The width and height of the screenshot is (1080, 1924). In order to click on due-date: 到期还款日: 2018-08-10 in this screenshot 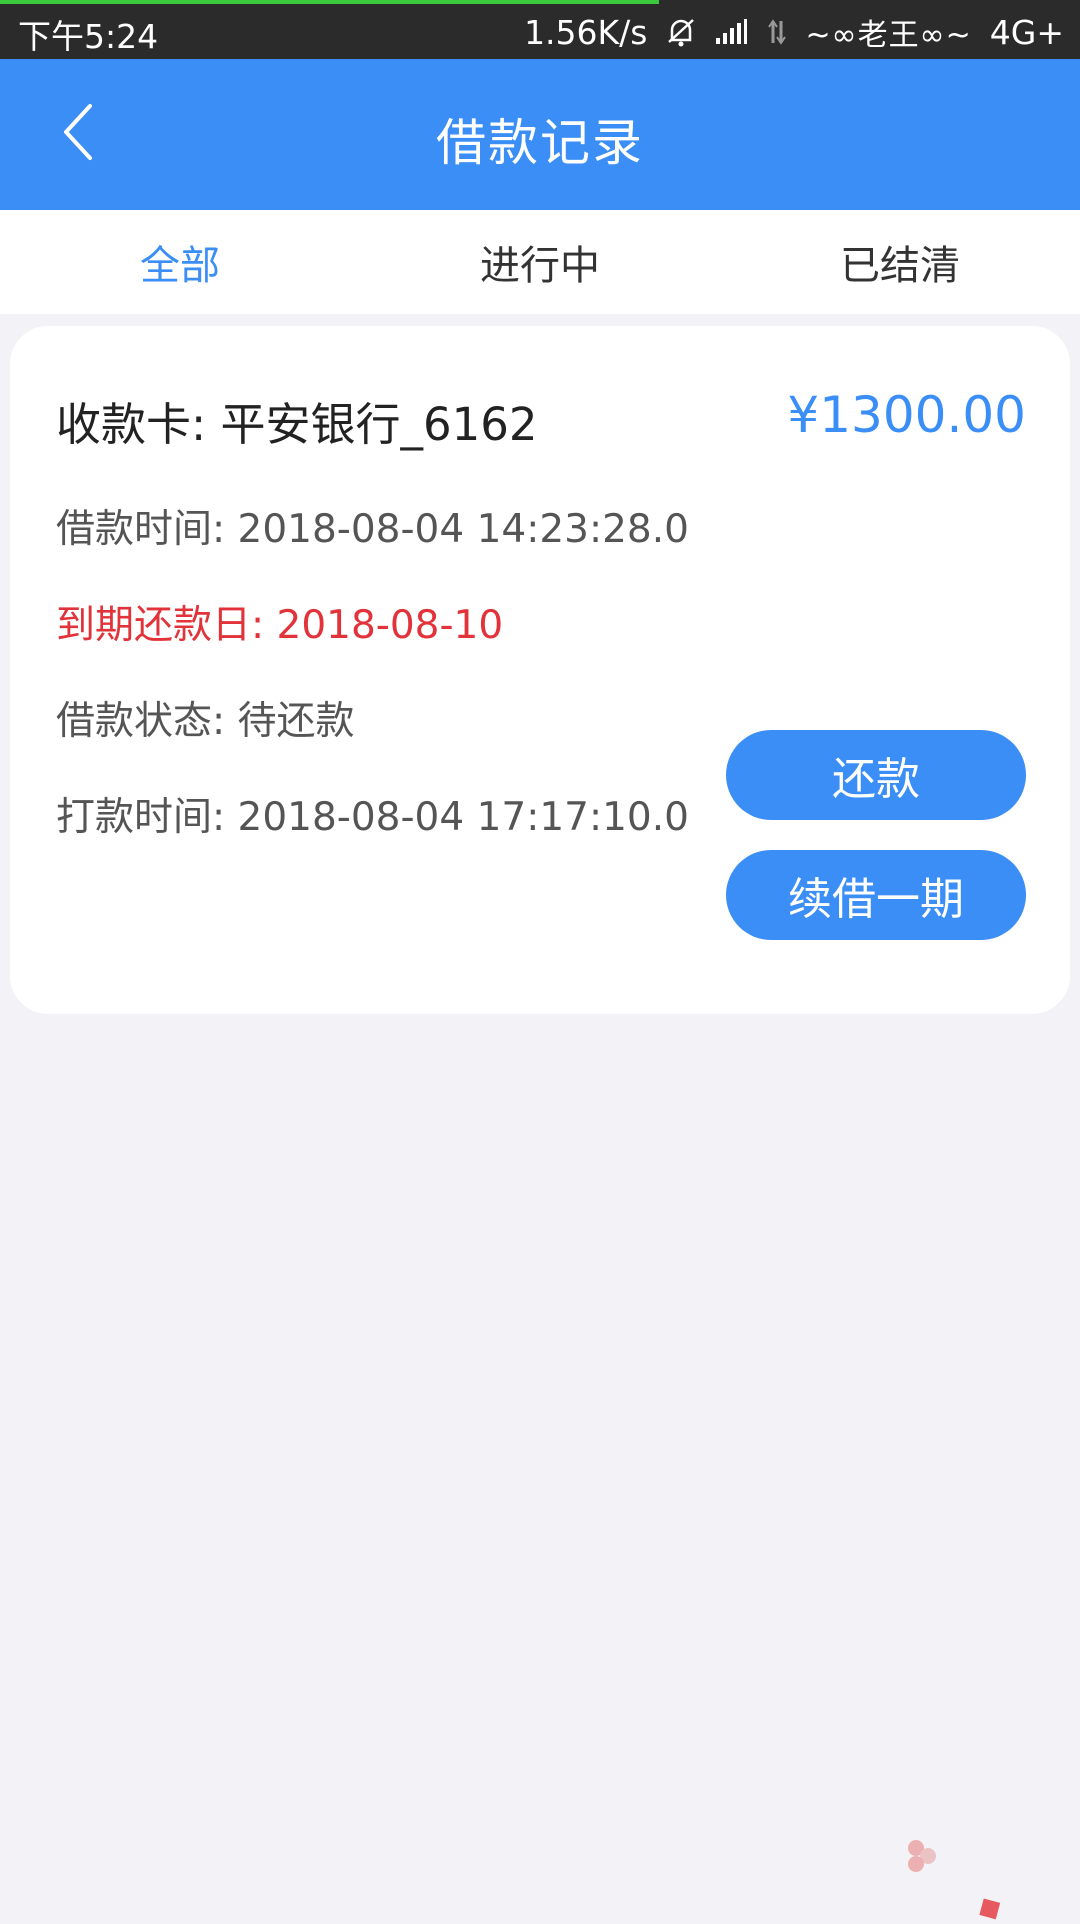, I will do `click(280, 625)`.